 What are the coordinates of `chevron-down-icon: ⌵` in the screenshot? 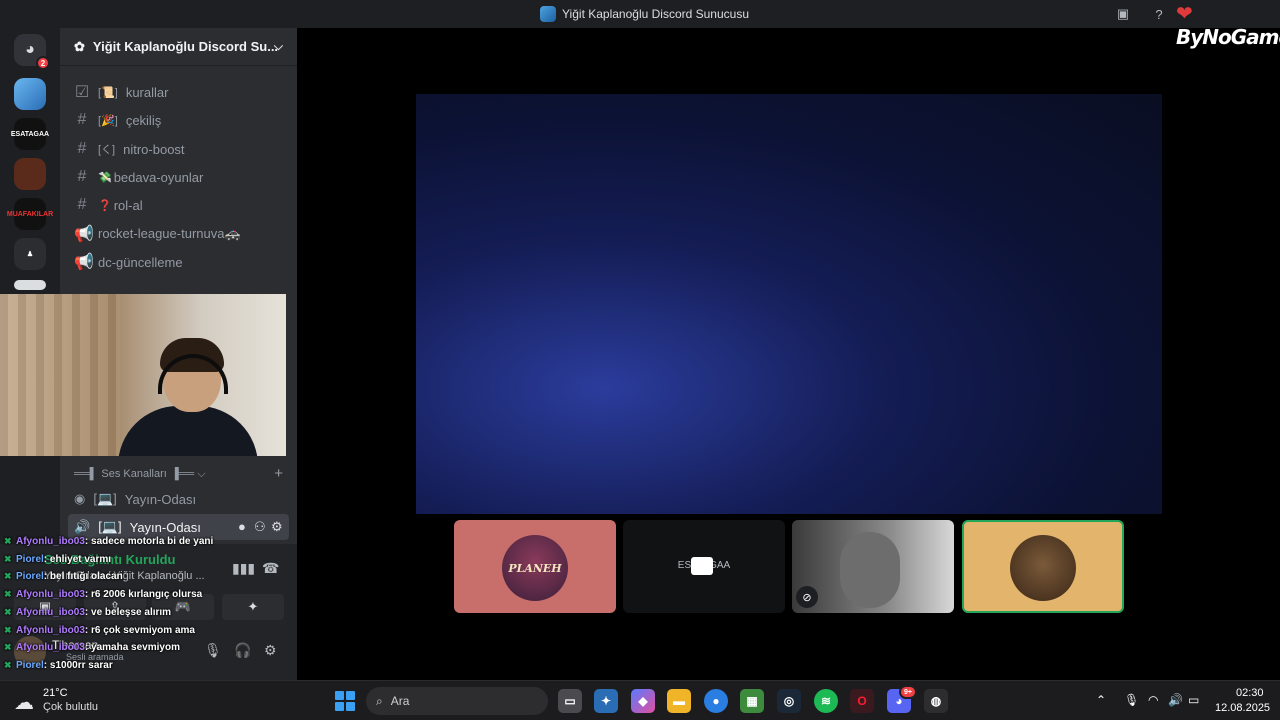 It's located at (278, 46).